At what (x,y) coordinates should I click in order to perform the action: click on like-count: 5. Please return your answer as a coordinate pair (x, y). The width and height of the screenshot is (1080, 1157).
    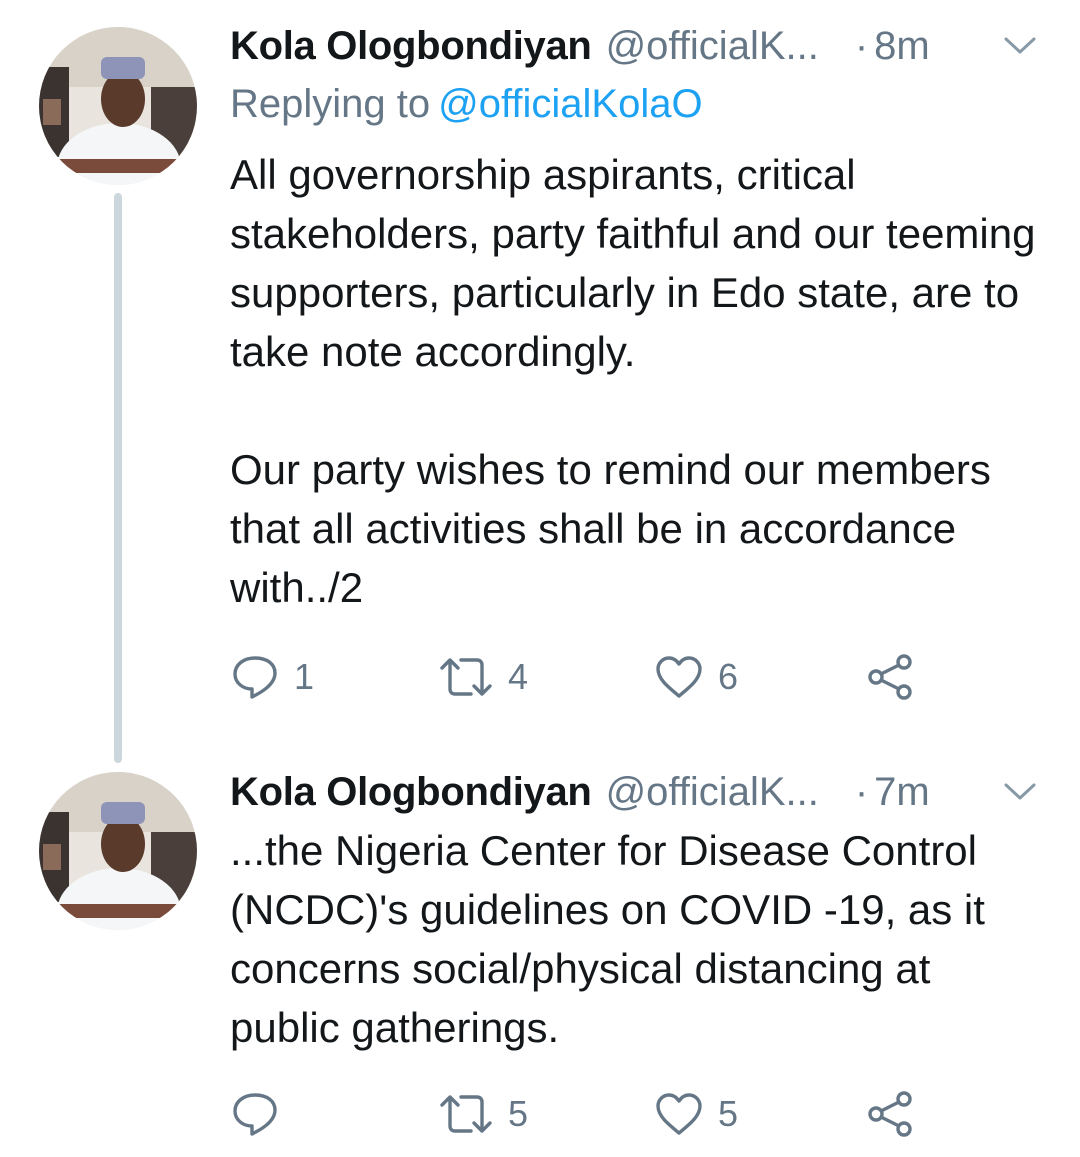
    Looking at the image, I should click on (728, 1113).